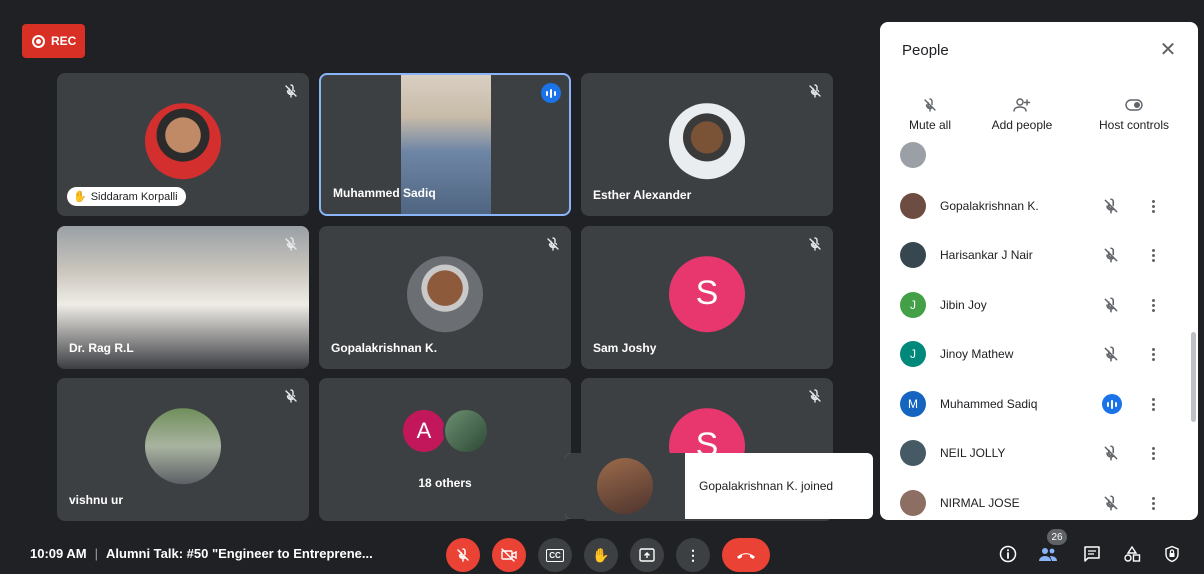  I want to click on host-controls-bar-button, so click(1172, 554).